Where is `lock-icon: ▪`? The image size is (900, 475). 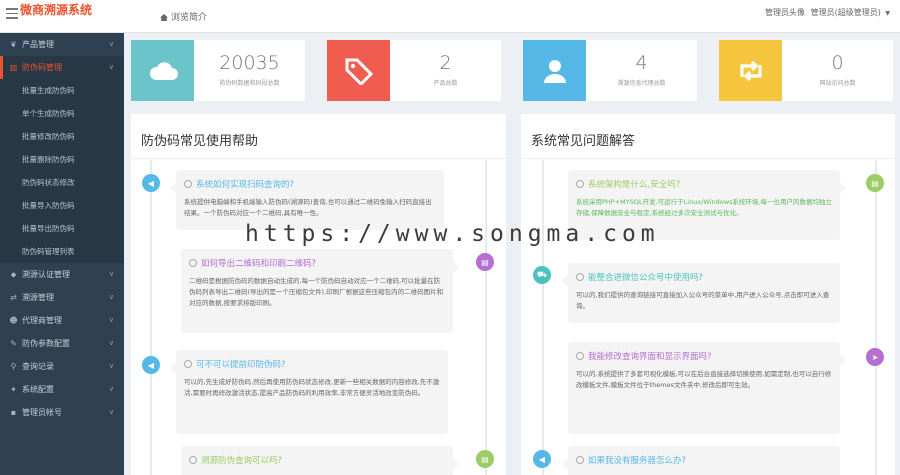
lock-icon: ▪ is located at coordinates (13, 412).